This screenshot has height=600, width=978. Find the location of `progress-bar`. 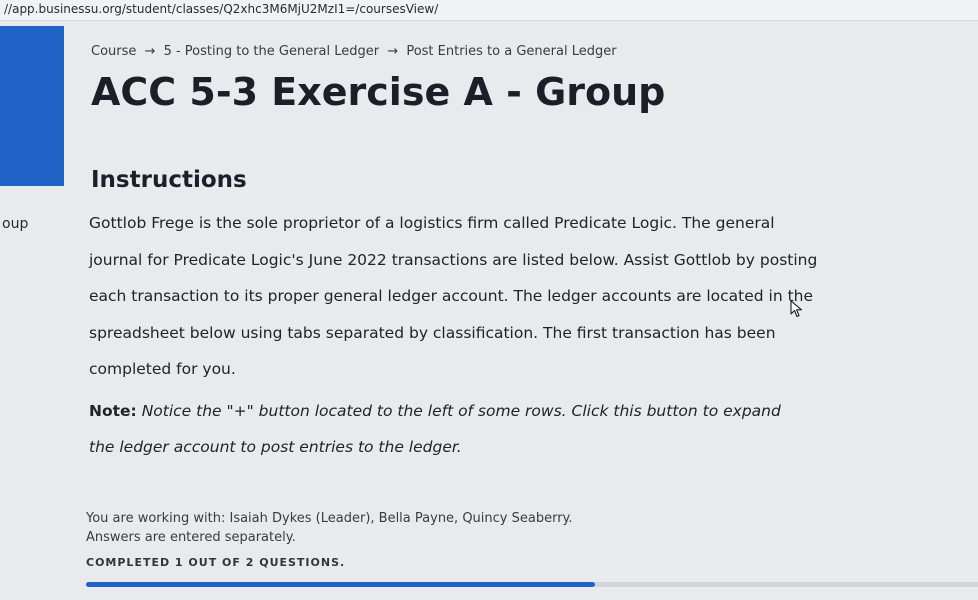

progress-bar is located at coordinates (532, 584).